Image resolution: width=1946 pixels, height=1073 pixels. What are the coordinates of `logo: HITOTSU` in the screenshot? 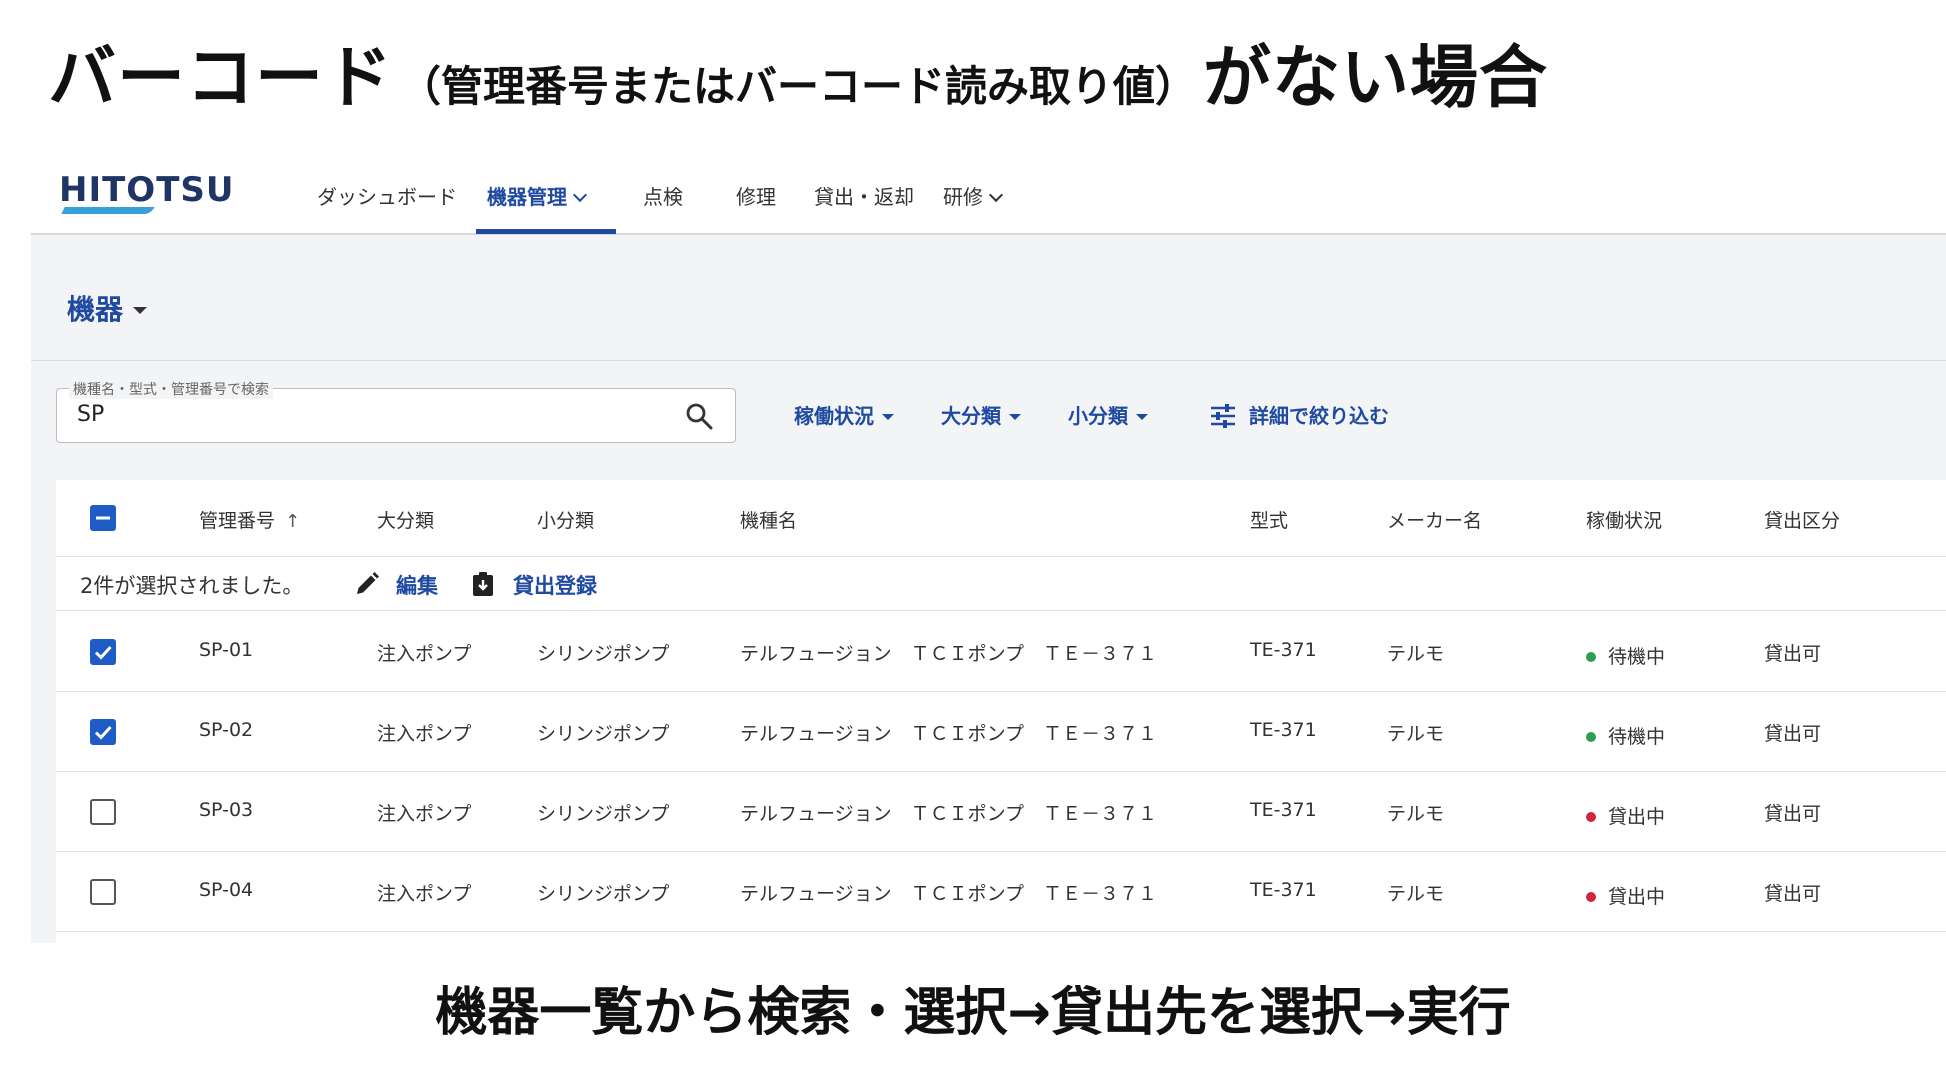 It's located at (147, 190).